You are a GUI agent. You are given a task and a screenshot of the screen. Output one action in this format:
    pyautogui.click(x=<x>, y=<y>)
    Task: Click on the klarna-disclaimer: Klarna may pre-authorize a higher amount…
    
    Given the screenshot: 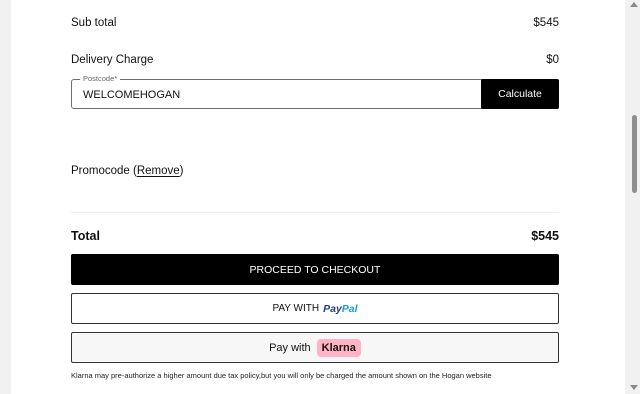 What is the action you would take?
    pyautogui.click(x=281, y=375)
    